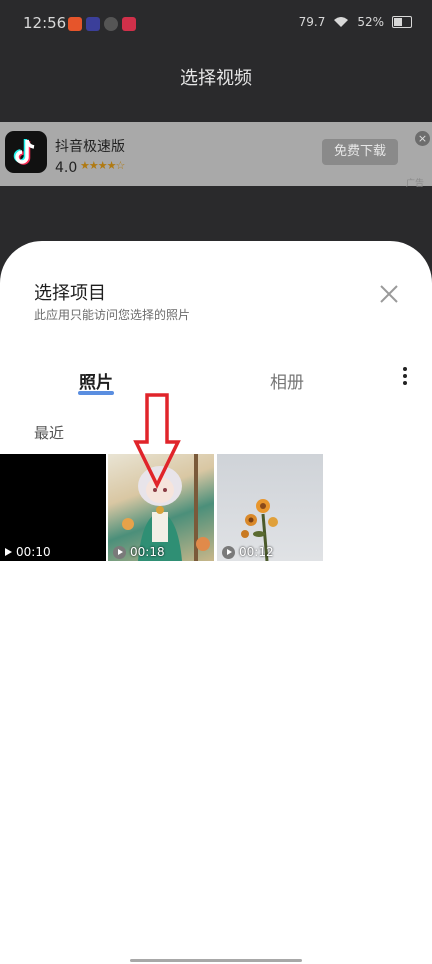 This screenshot has height=964, width=432. I want to click on play-icon, so click(8, 552).